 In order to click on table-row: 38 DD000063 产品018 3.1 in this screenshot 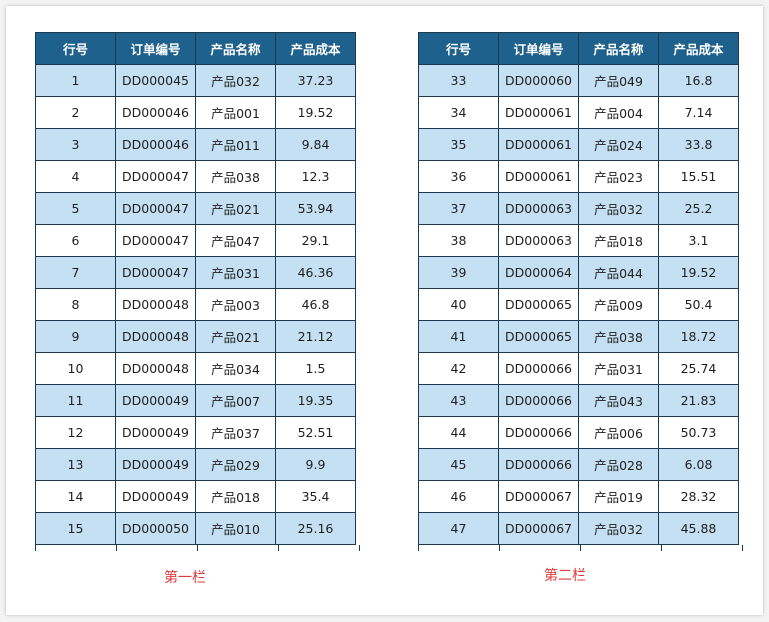, I will do `click(578, 240)`.